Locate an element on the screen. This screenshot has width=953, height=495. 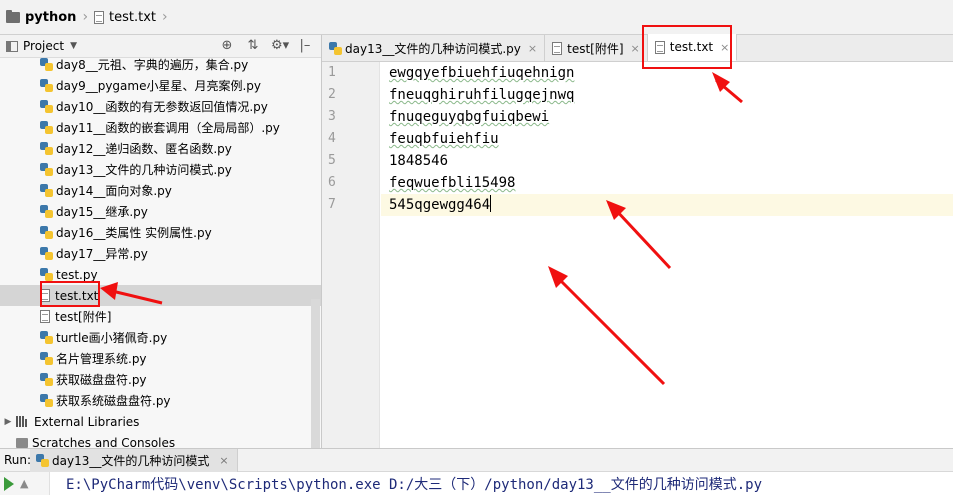
tree-item-label: day9__pygame小星星、月亮案例.py is located at coordinates (159, 86).